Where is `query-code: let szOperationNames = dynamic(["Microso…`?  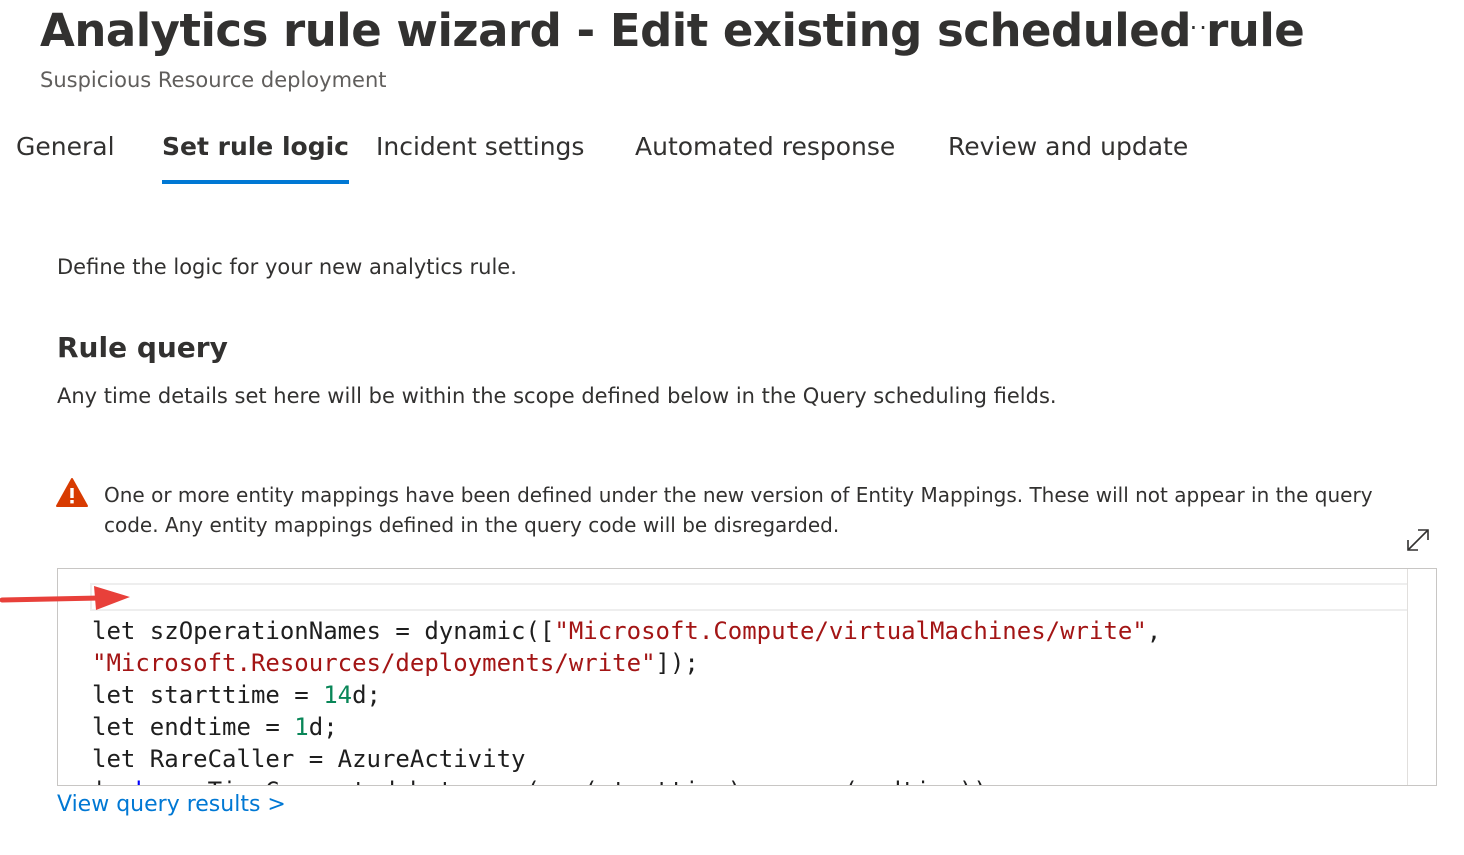 query-code: let szOperationNames = dynamic(["Microso… is located at coordinates (627, 700).